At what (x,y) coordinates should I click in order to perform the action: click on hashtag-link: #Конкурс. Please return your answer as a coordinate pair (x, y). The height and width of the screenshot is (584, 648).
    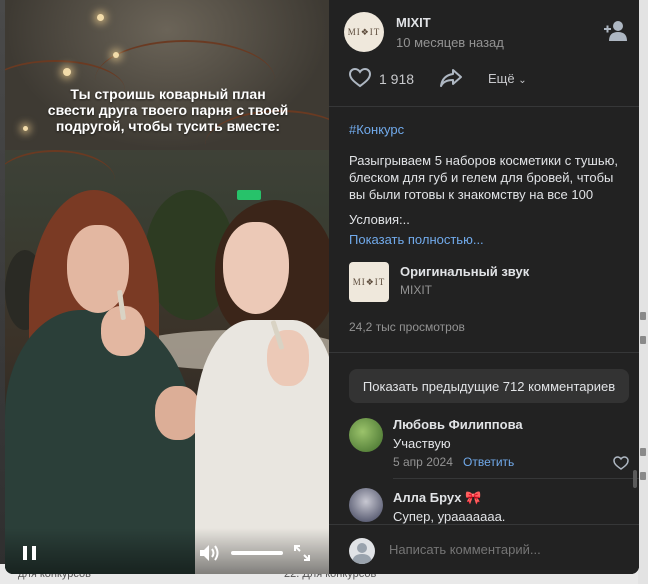
    Looking at the image, I should click on (376, 129).